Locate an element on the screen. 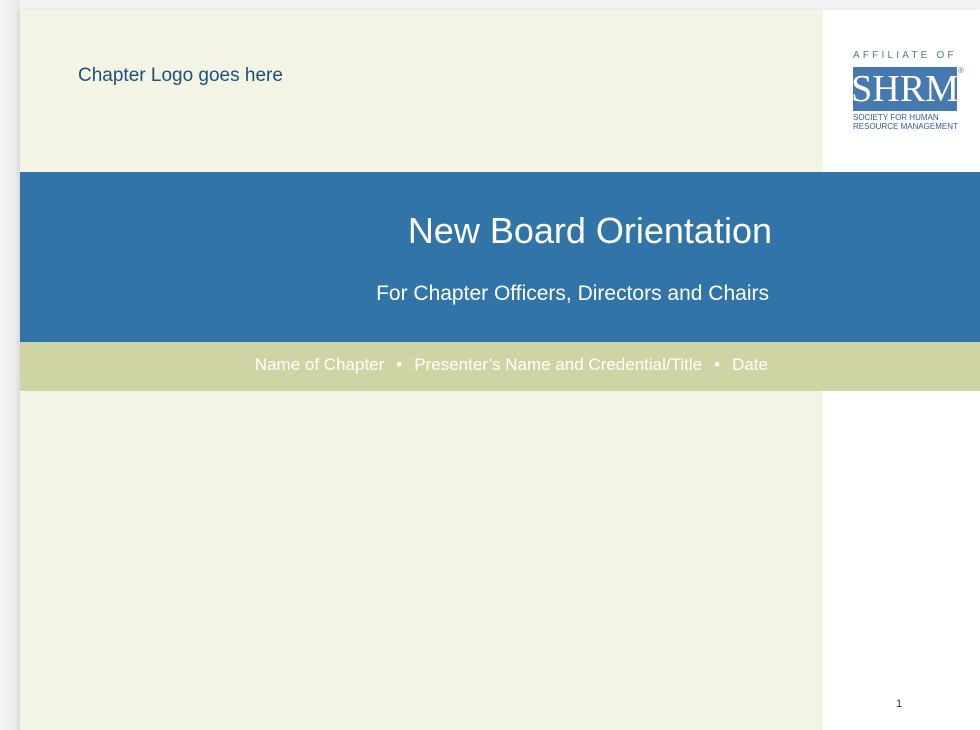 This screenshot has height=730, width=980. window-left-edge is located at coordinates (10, 365).